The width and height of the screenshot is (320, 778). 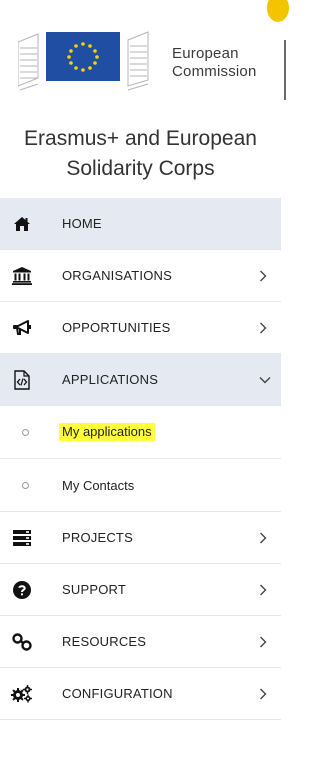 I want to click on submenu-item-my-contacts: My Contacts, so click(x=140, y=485).